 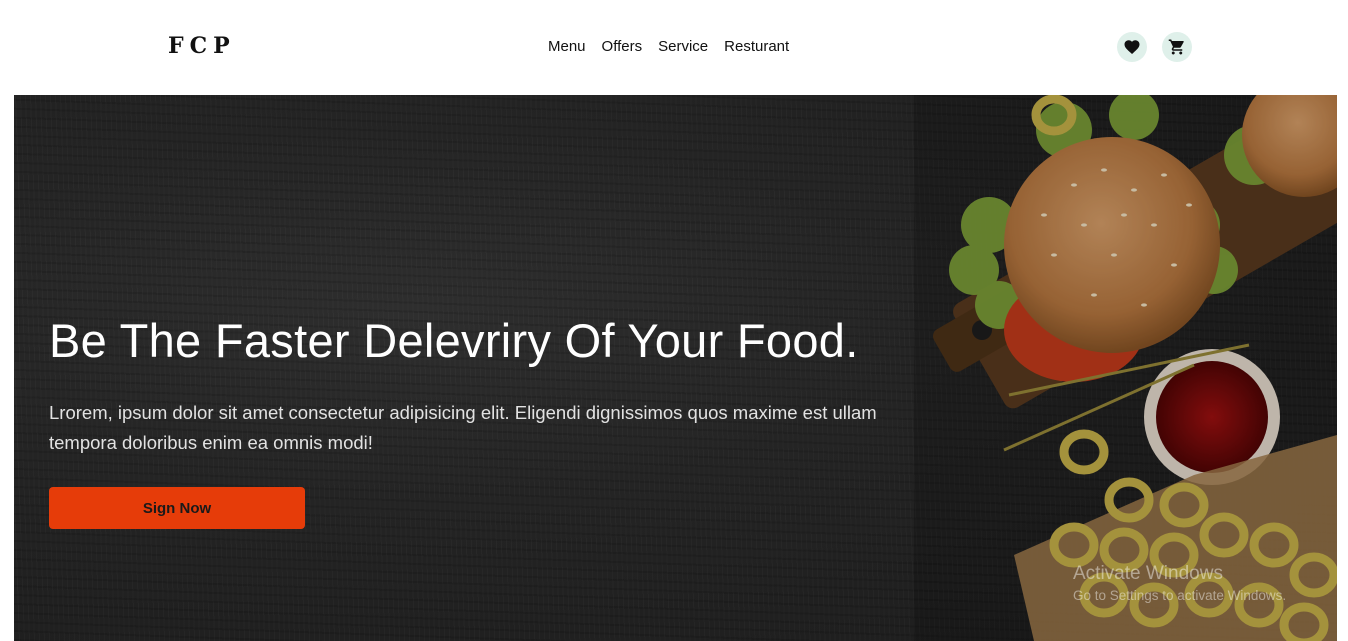 What do you see at coordinates (1180, 595) in the screenshot?
I see `watermark-subtitle: Go to Settings to activate Windows.` at bounding box center [1180, 595].